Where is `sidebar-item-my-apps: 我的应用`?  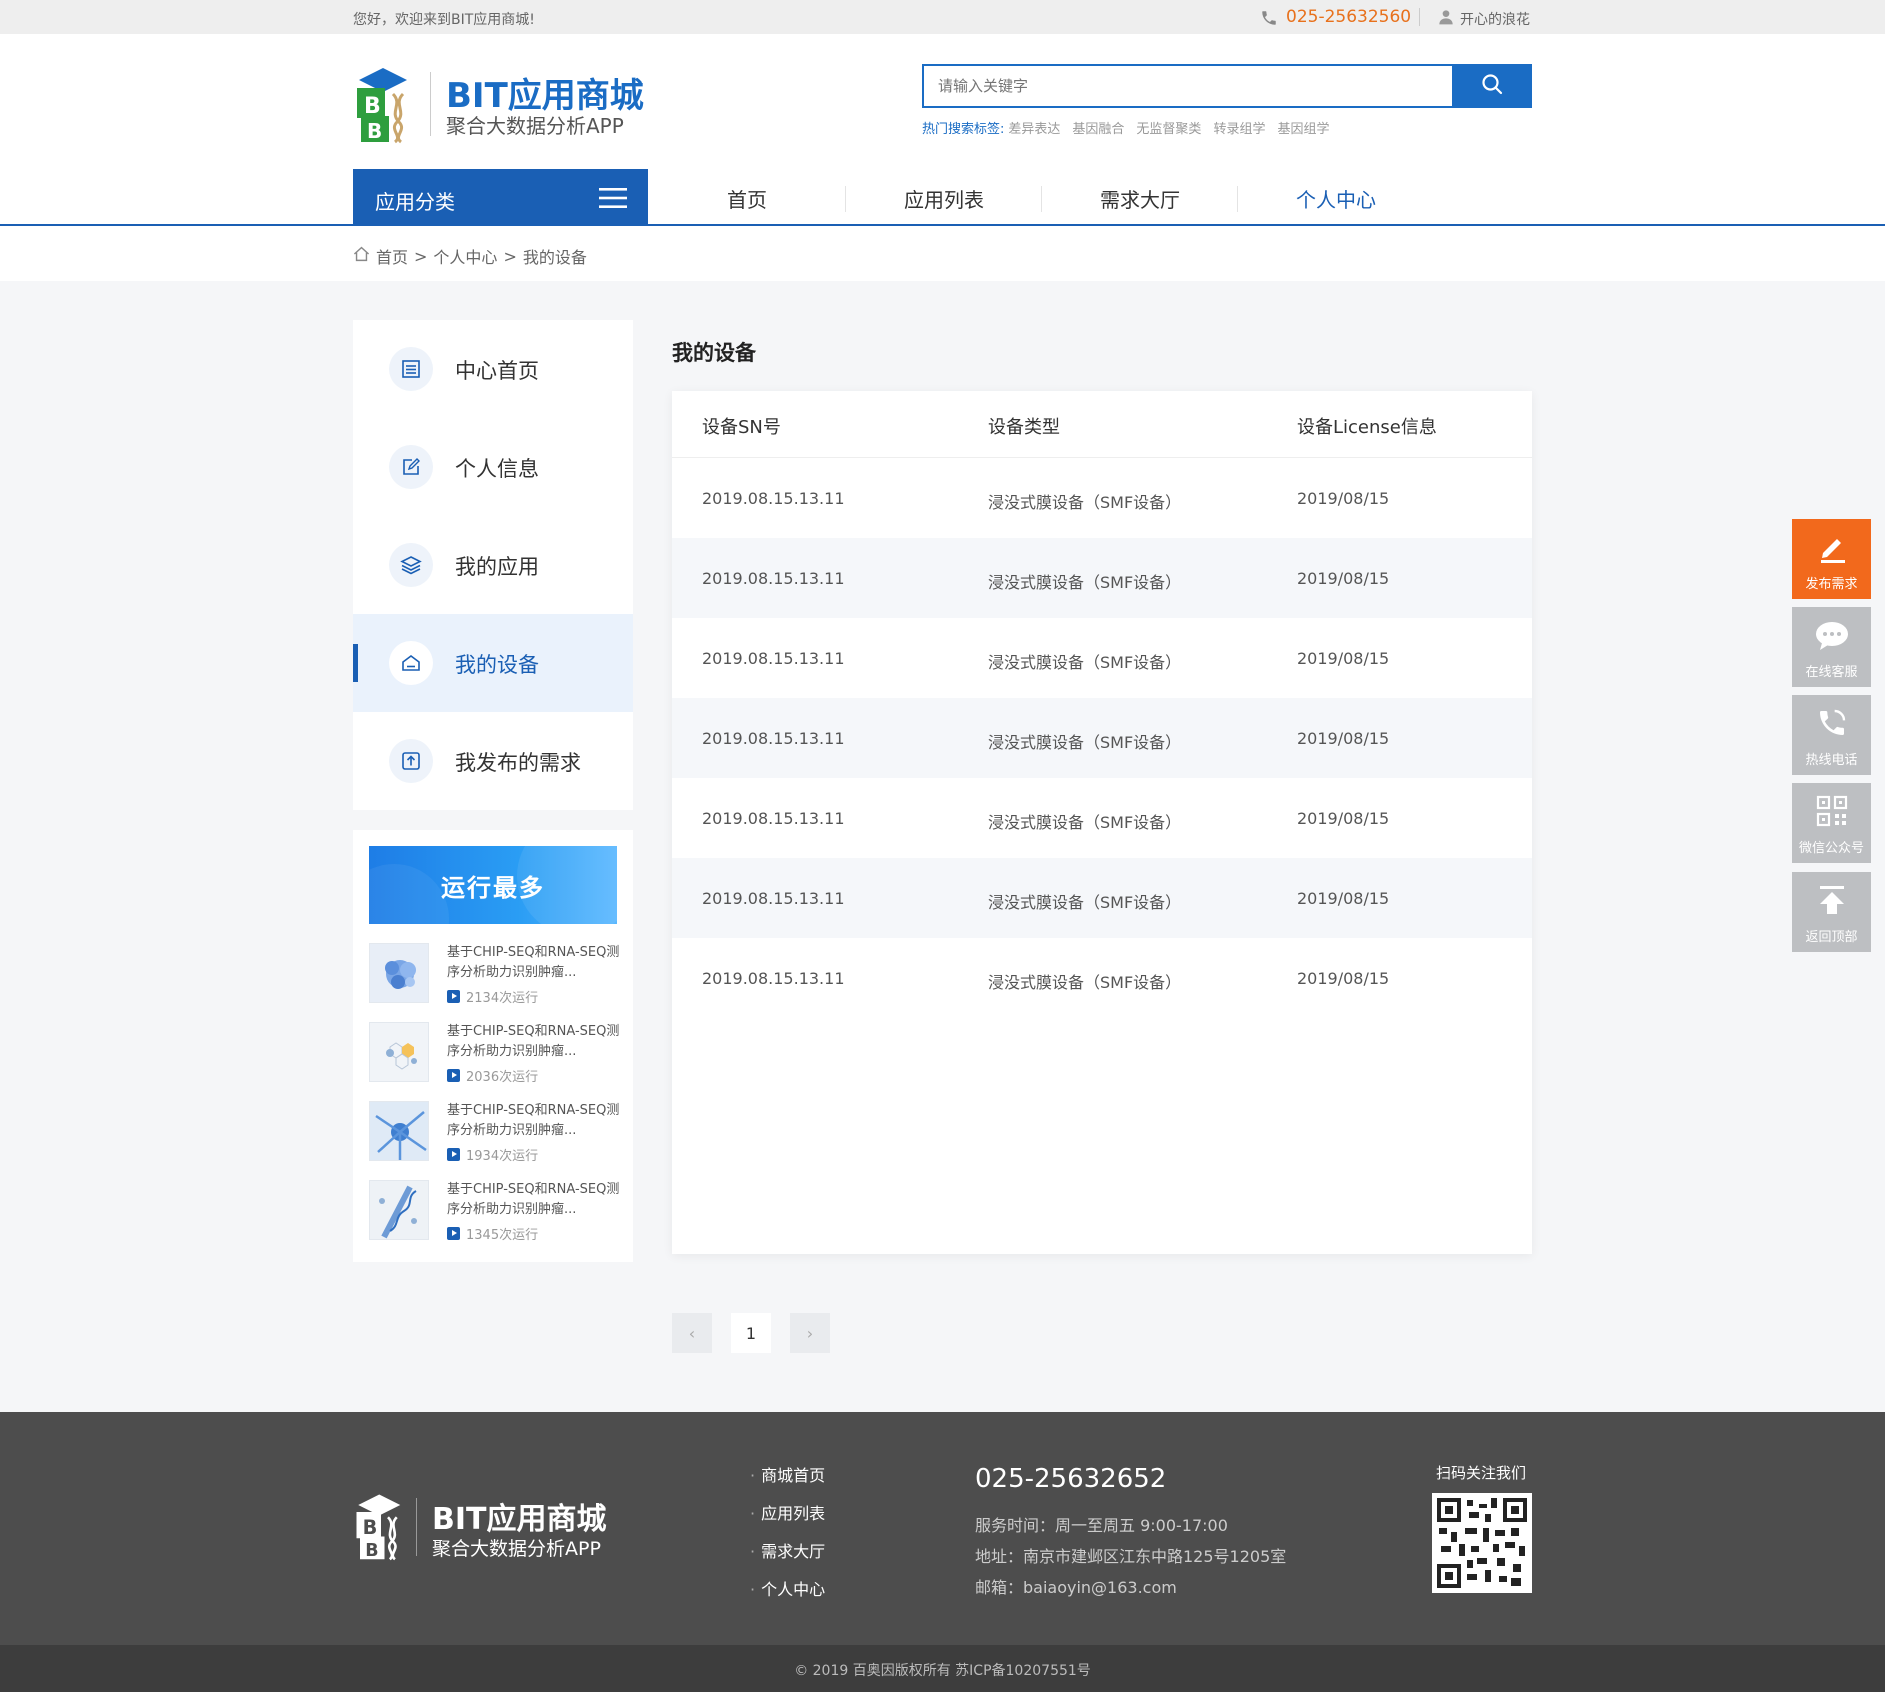 sidebar-item-my-apps: 我的应用 is located at coordinates (493, 565).